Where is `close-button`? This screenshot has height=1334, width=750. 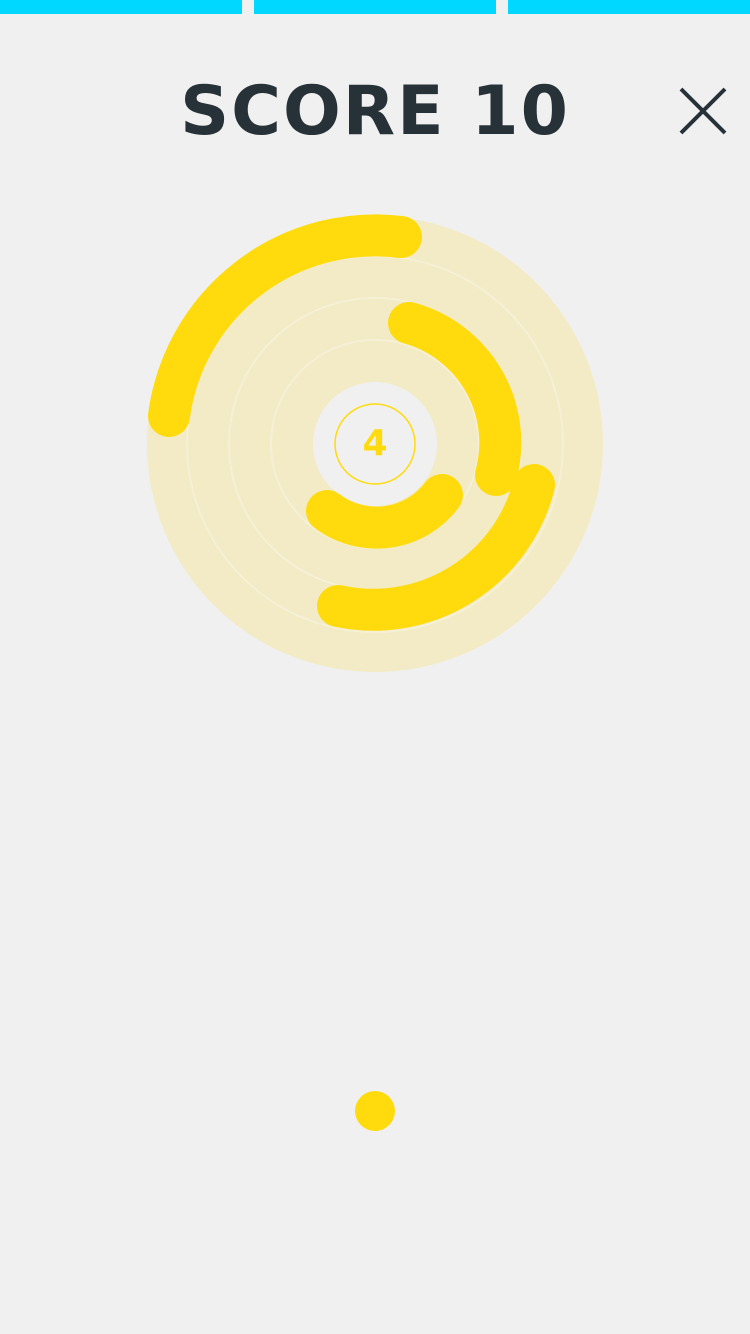 close-button is located at coordinates (703, 111).